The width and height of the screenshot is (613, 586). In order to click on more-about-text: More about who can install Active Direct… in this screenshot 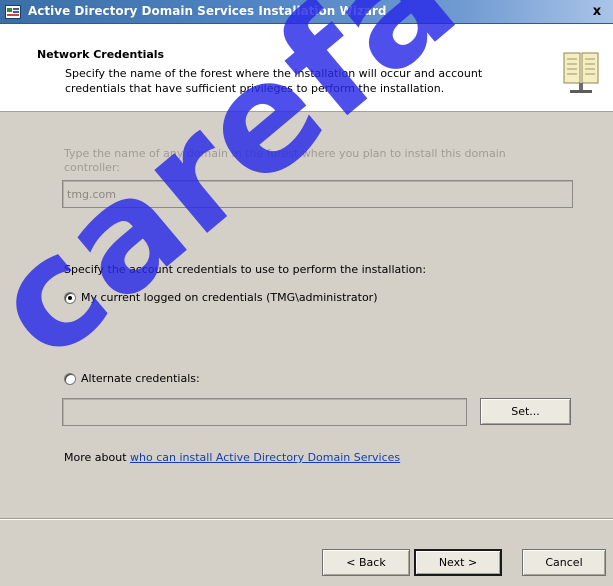, I will do `click(232, 457)`.